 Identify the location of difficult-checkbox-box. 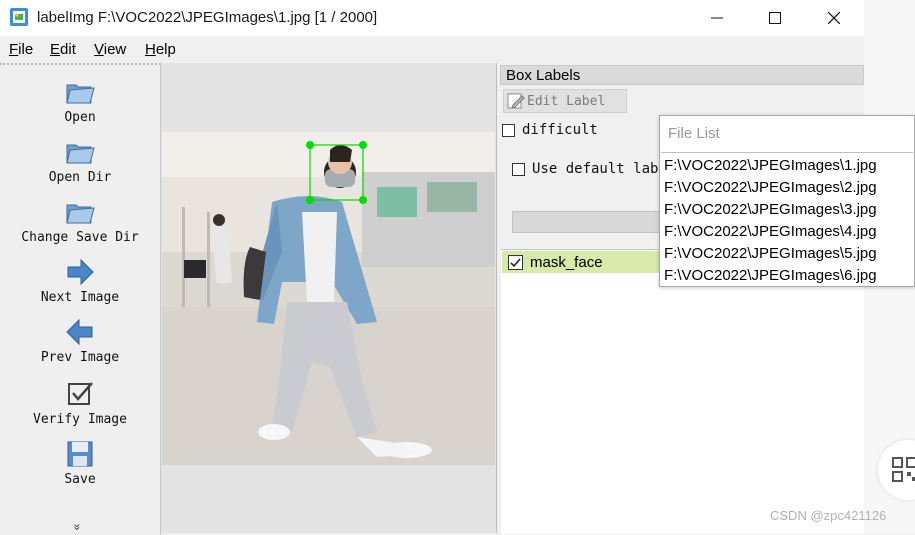
(508, 130).